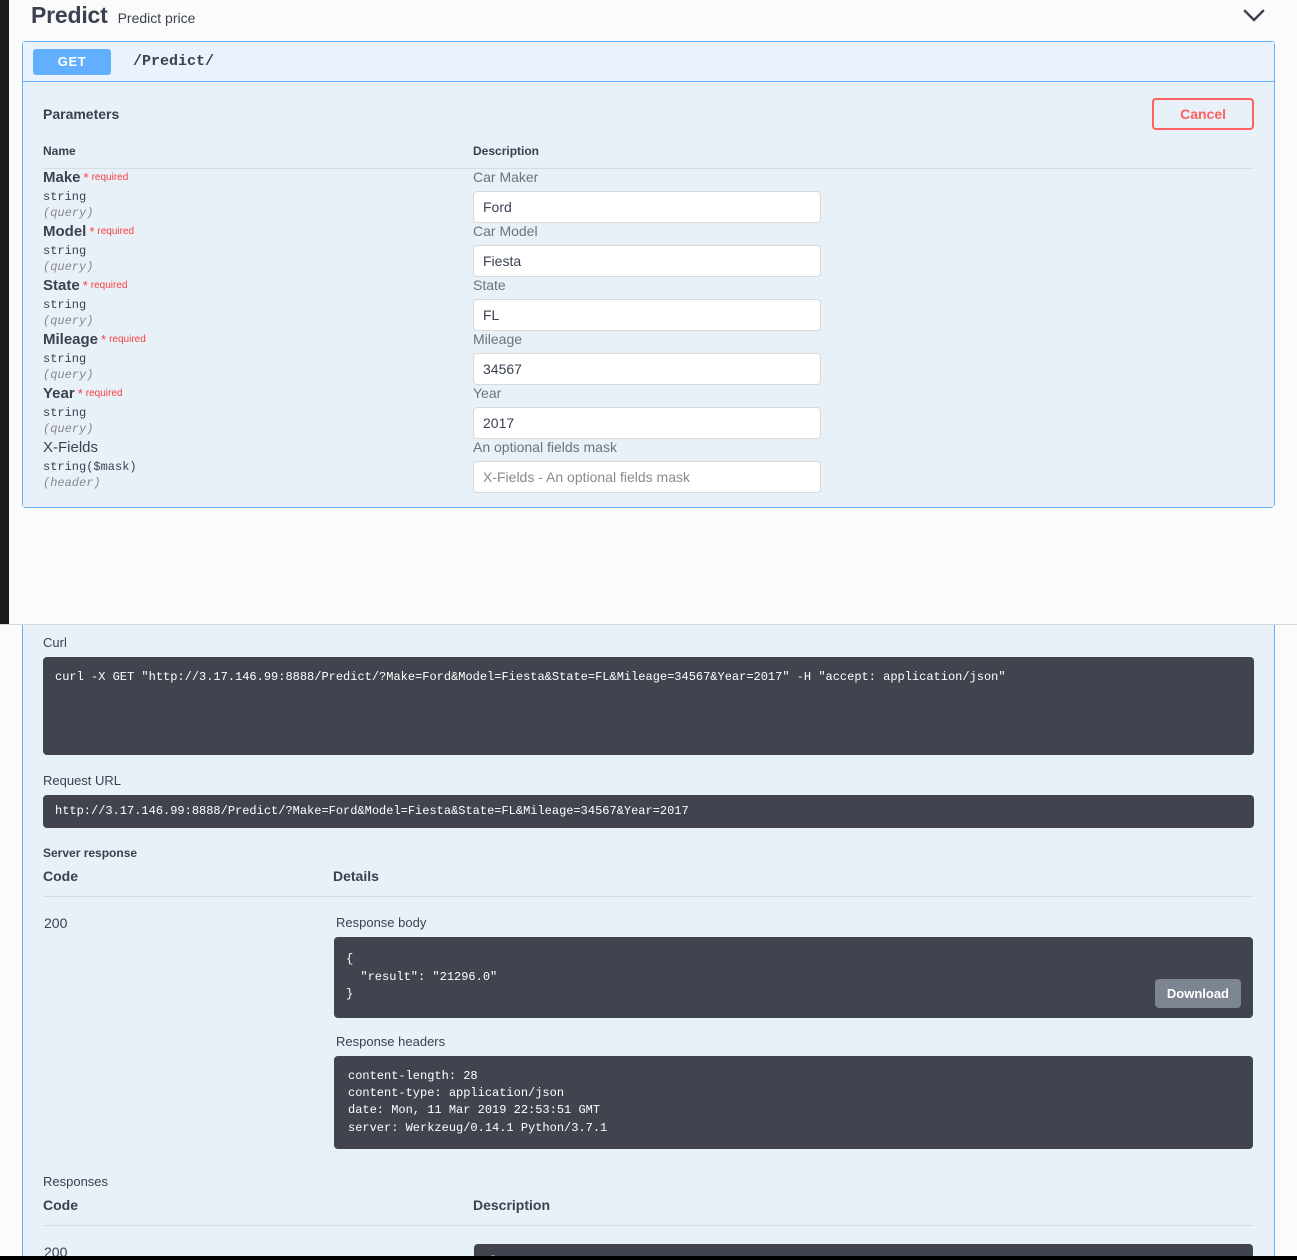  I want to click on http-method-badge: GET, so click(72, 61).